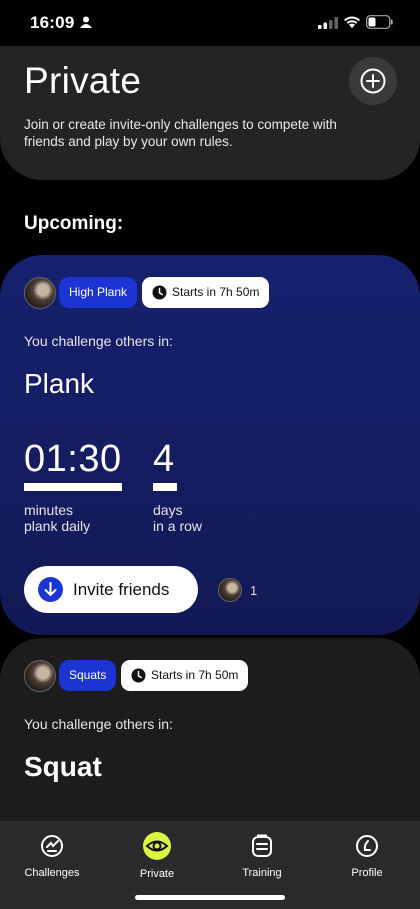 The height and width of the screenshot is (909, 420). What do you see at coordinates (57, 526) in the screenshot?
I see `duration-desc: plank daily` at bounding box center [57, 526].